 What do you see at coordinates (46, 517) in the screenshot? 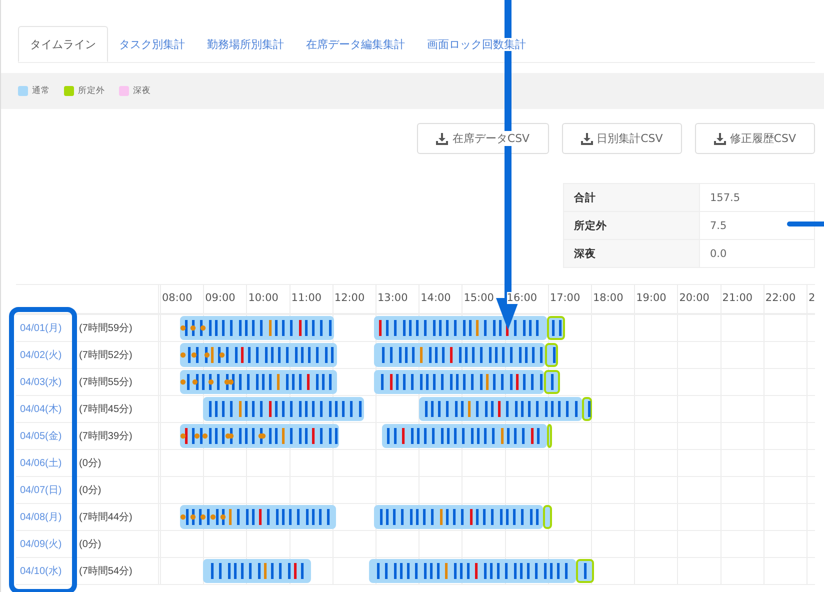
I see `date-link: 04/08(月)` at bounding box center [46, 517].